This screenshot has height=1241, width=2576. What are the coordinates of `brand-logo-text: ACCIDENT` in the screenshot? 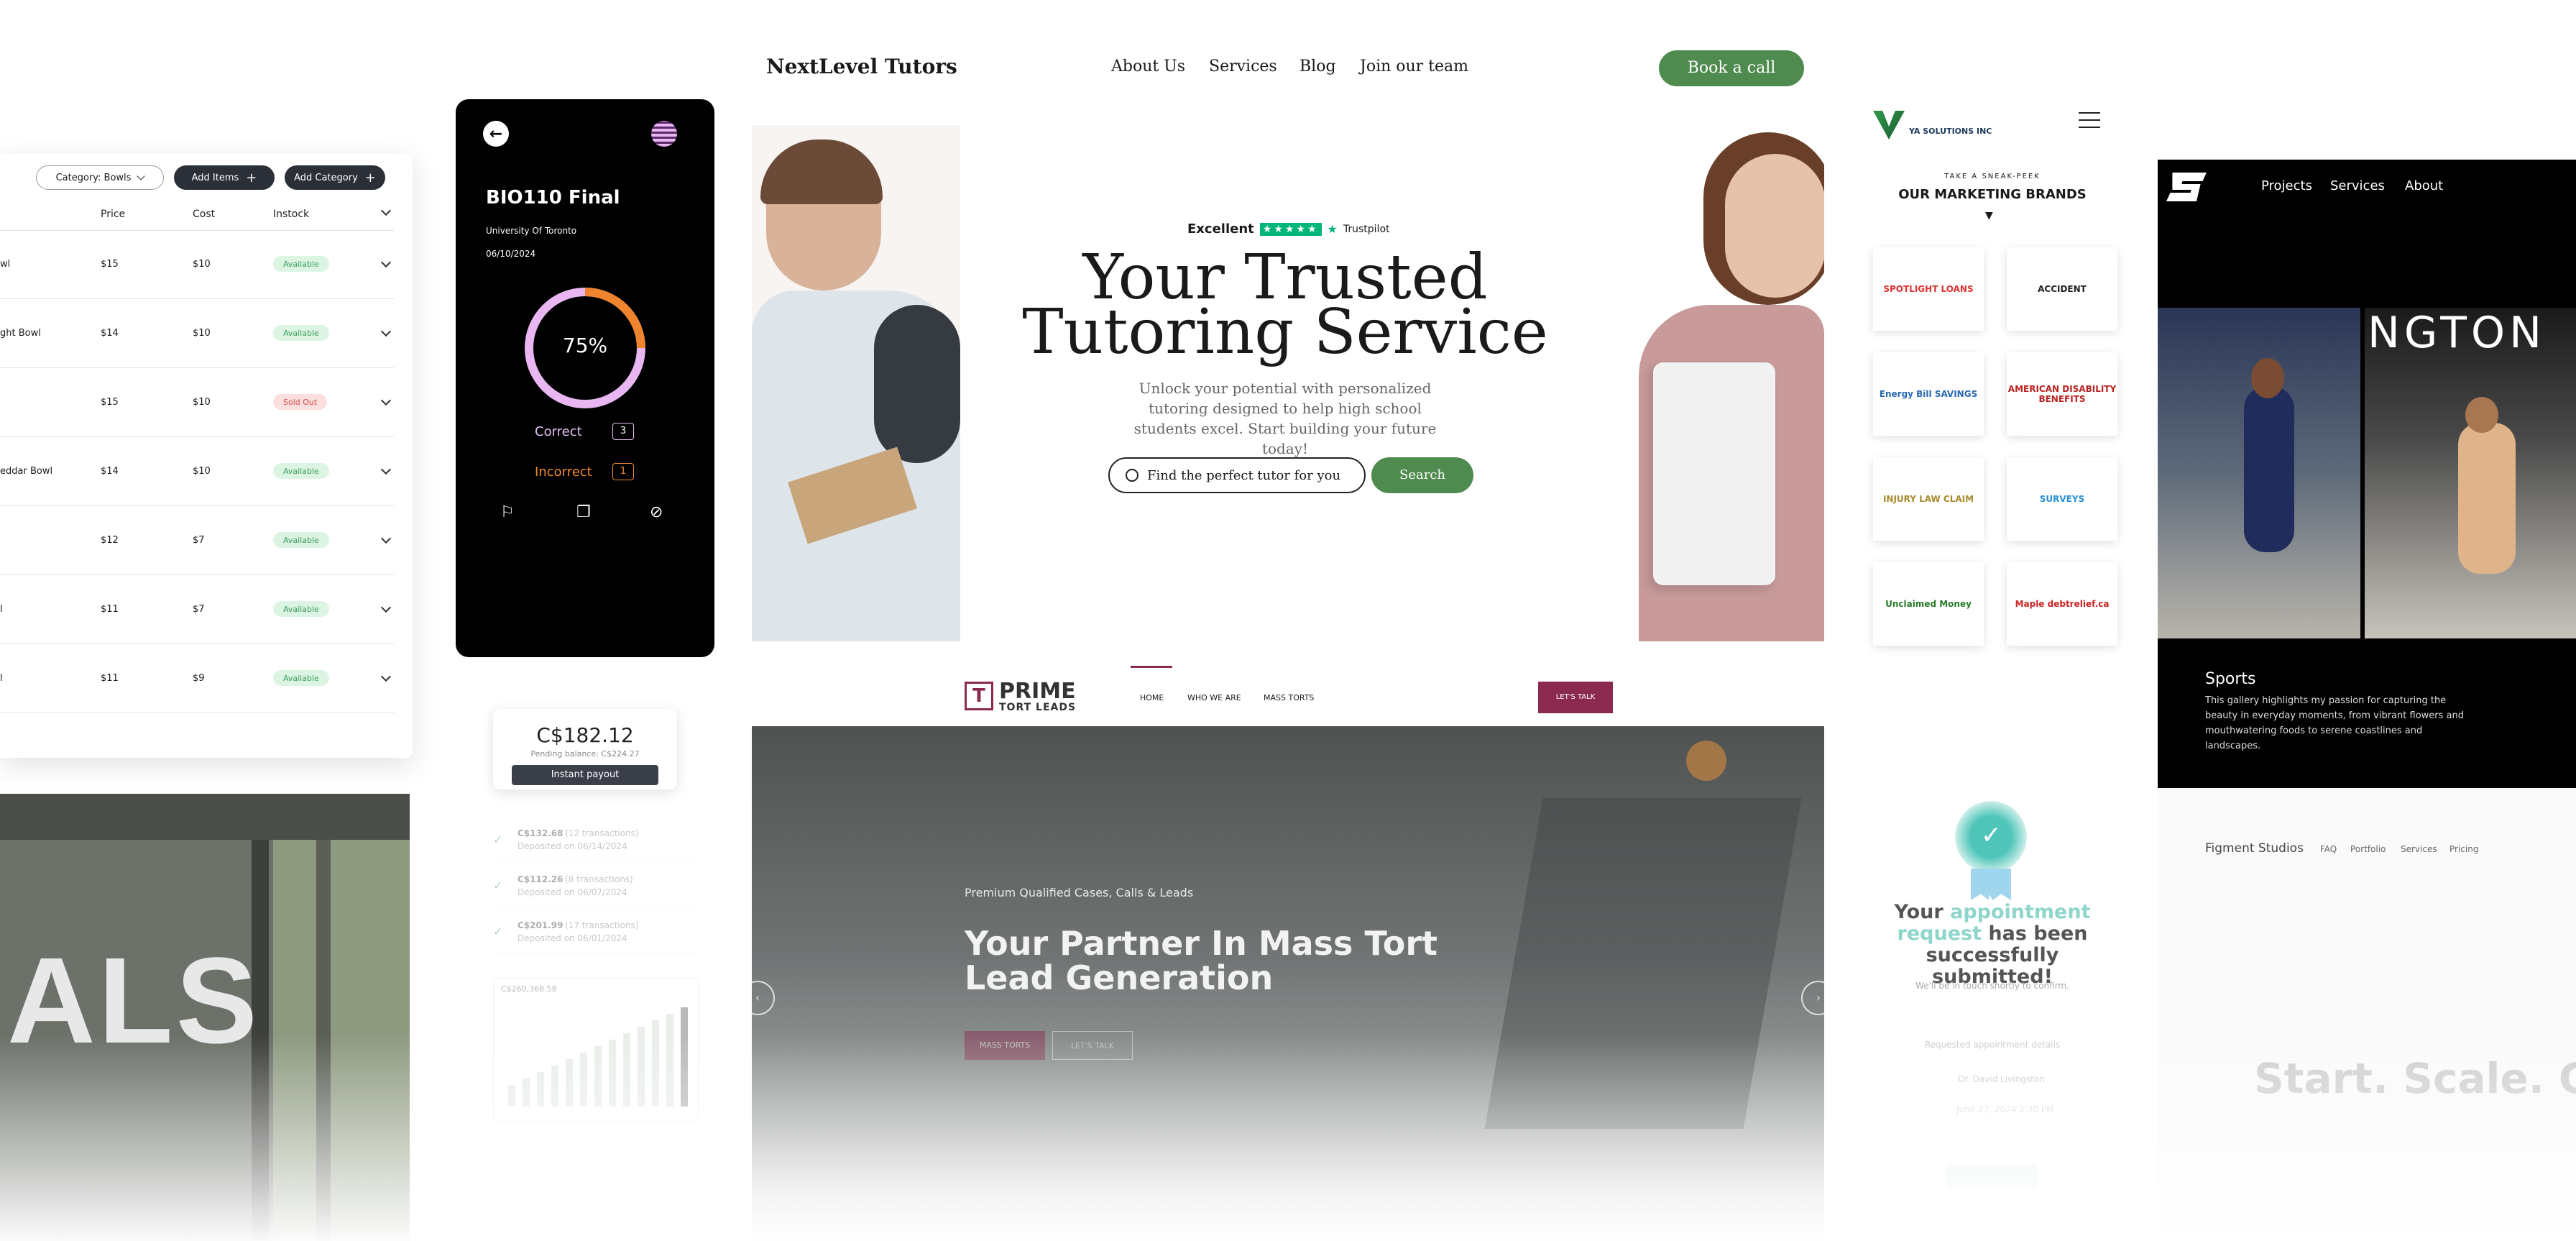 It's located at (2062, 289).